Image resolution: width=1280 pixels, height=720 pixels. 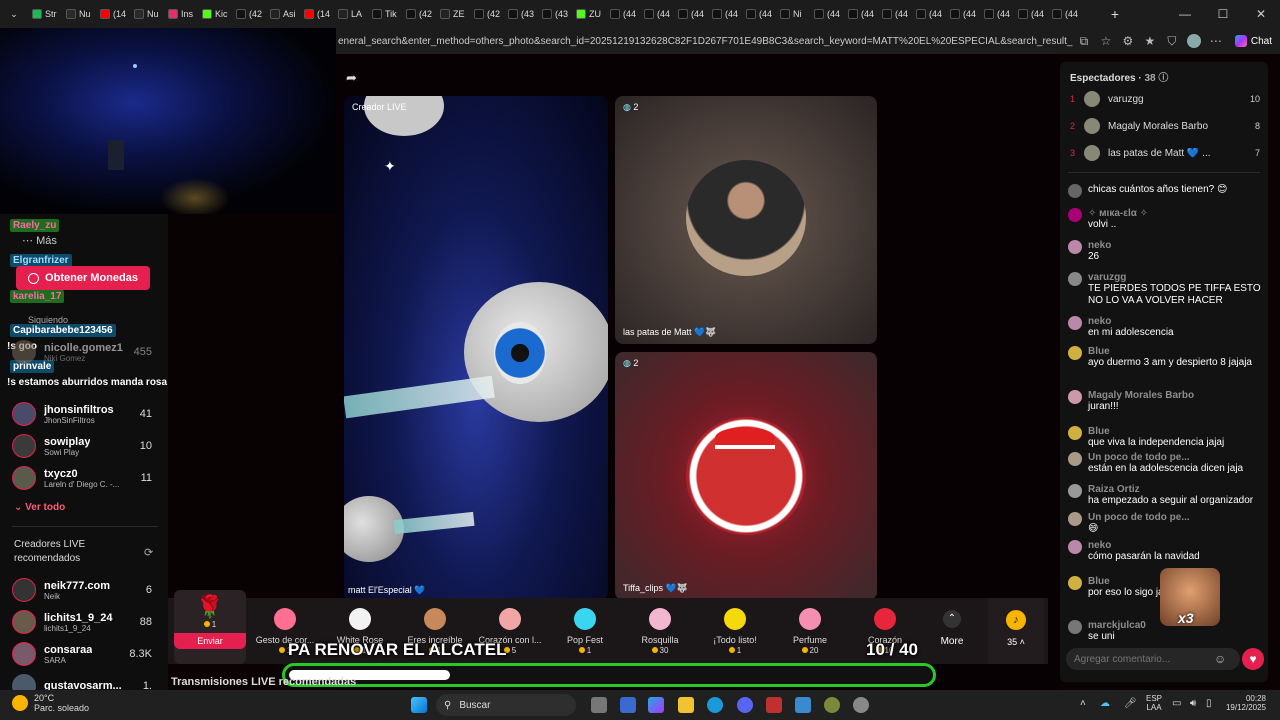 I want to click on more-gifts-button: ⌃ More, so click(x=952, y=631).